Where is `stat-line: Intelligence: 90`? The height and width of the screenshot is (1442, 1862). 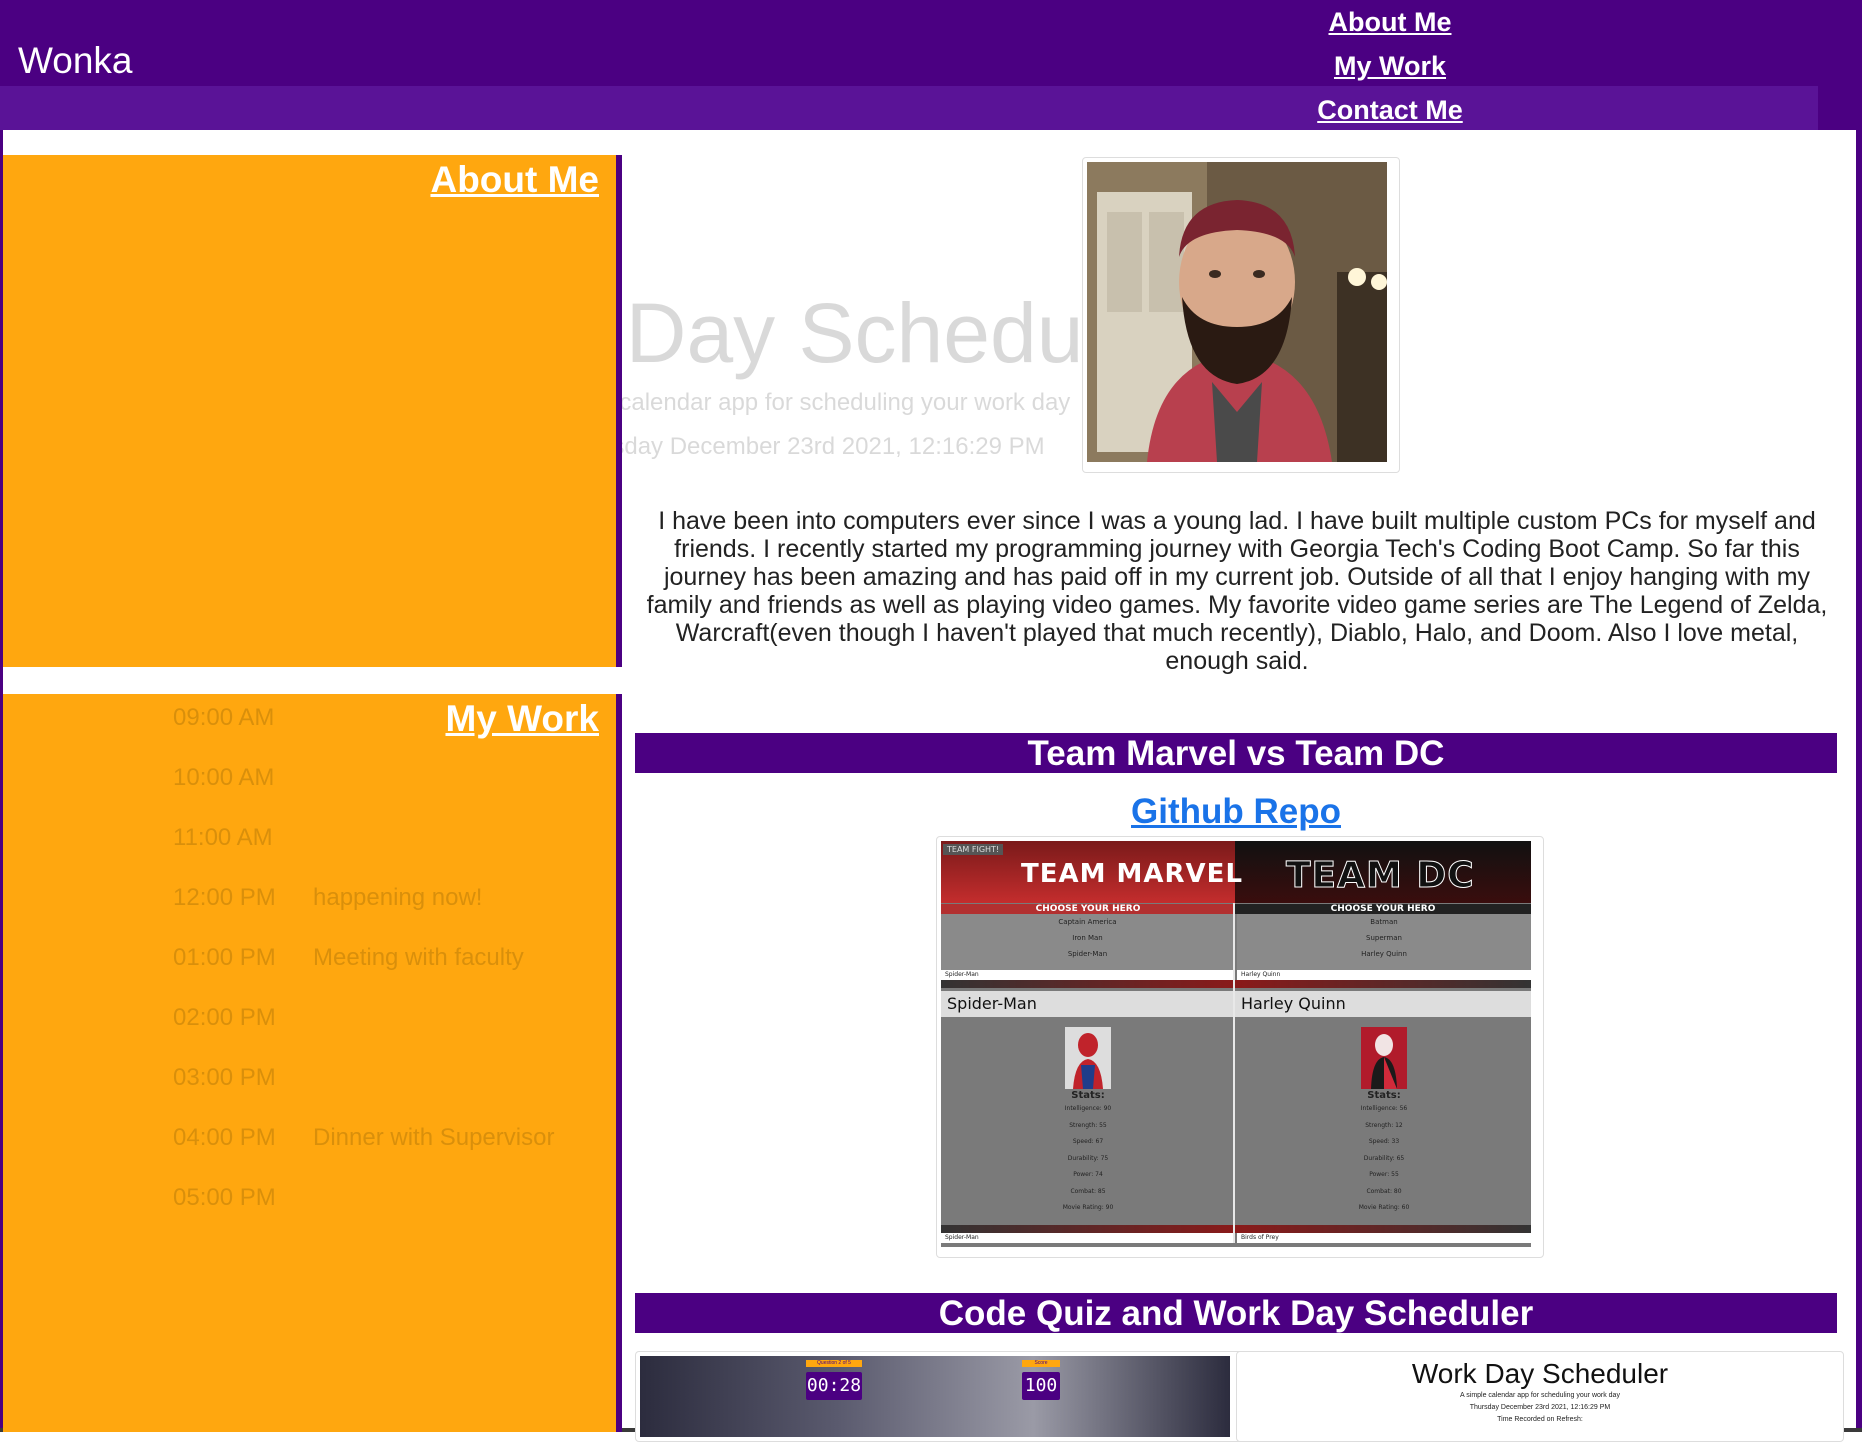 stat-line: Intelligence: 90 is located at coordinates (1088, 1108).